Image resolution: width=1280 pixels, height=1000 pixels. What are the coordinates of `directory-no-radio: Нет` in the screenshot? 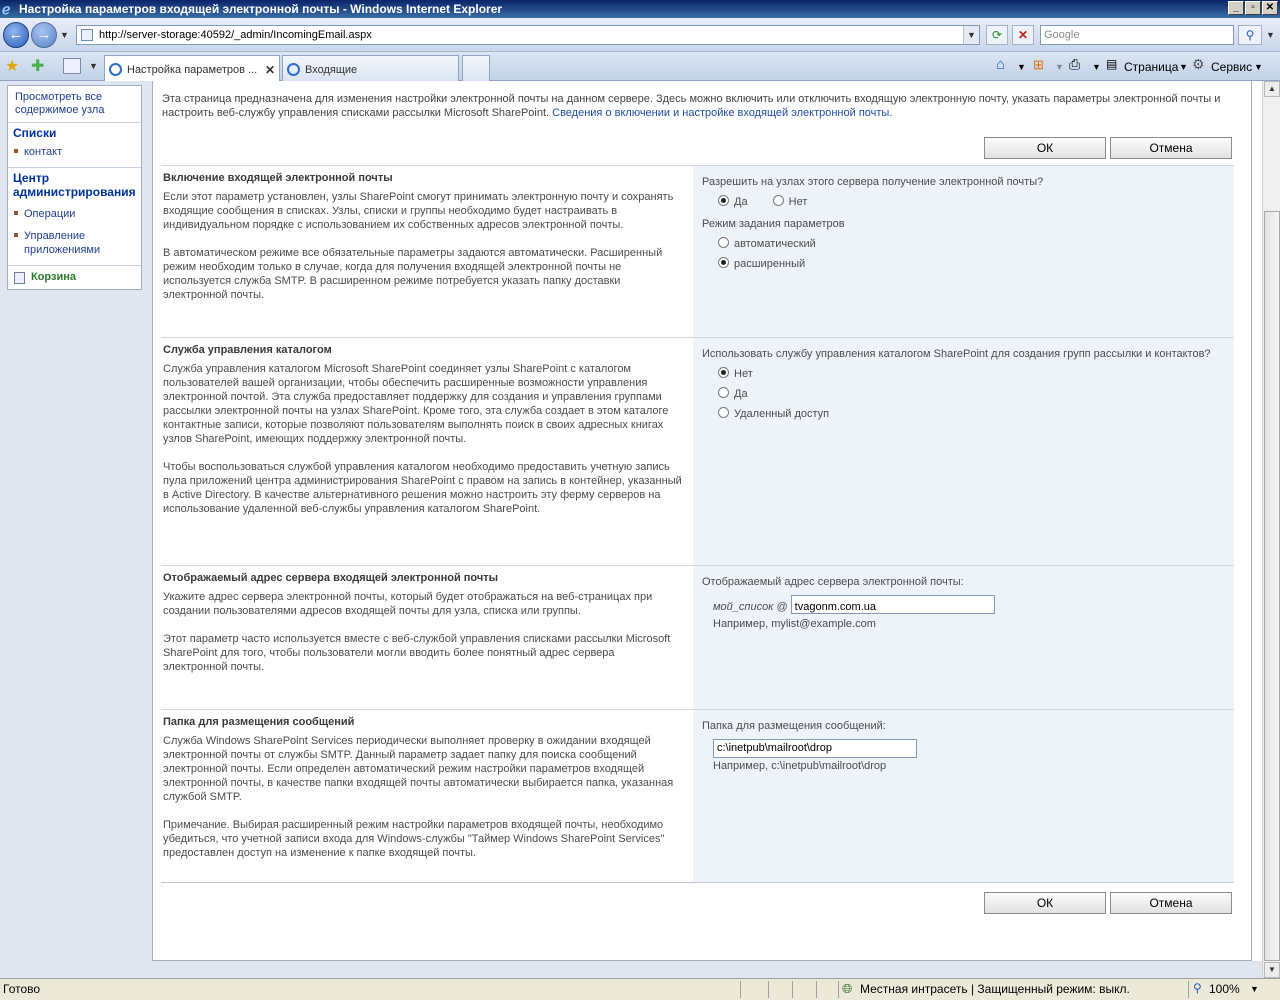 It's located at (968, 377).